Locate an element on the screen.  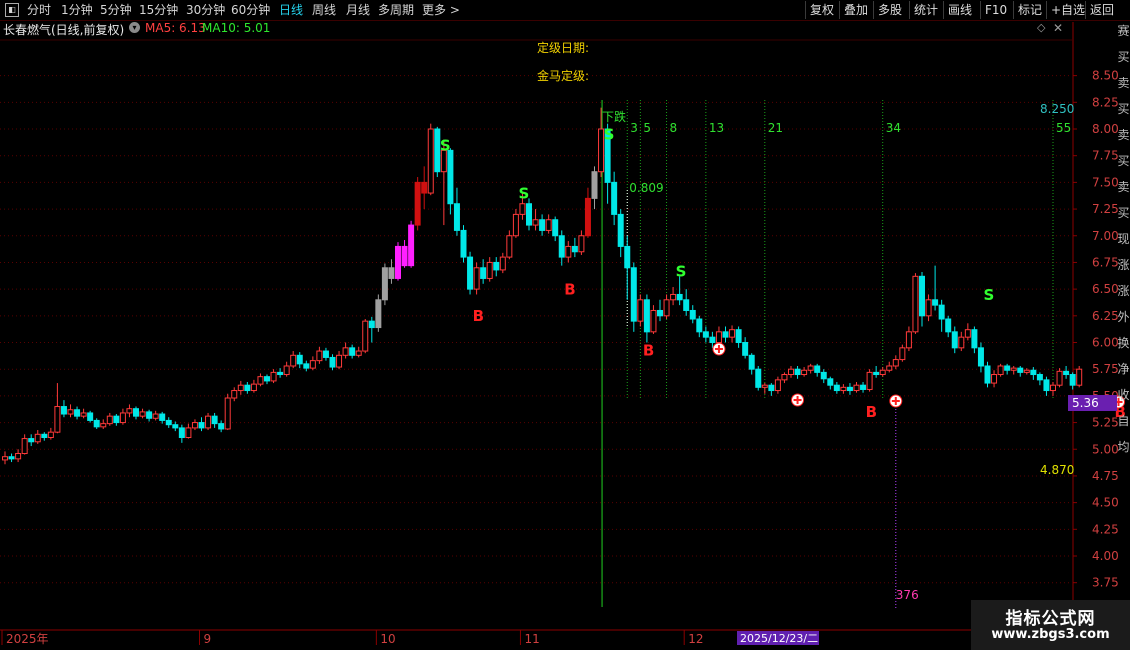
period-tab-3: 15分钟 is located at coordinates (158, 10).